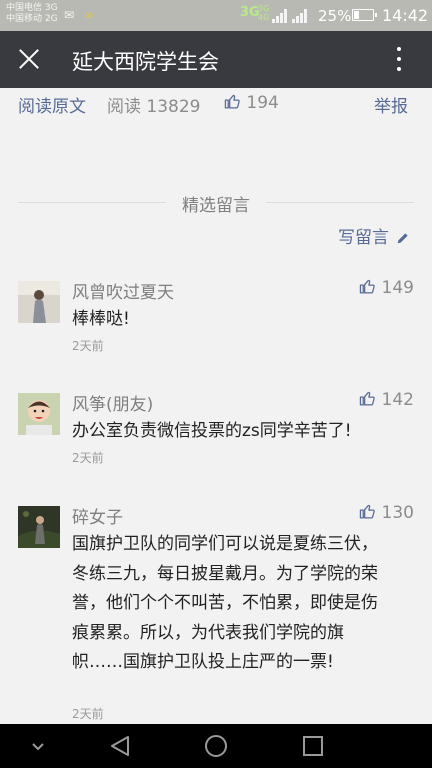  Describe the element at coordinates (397, 288) in the screenshot. I see `comment-like-count: 149` at that location.